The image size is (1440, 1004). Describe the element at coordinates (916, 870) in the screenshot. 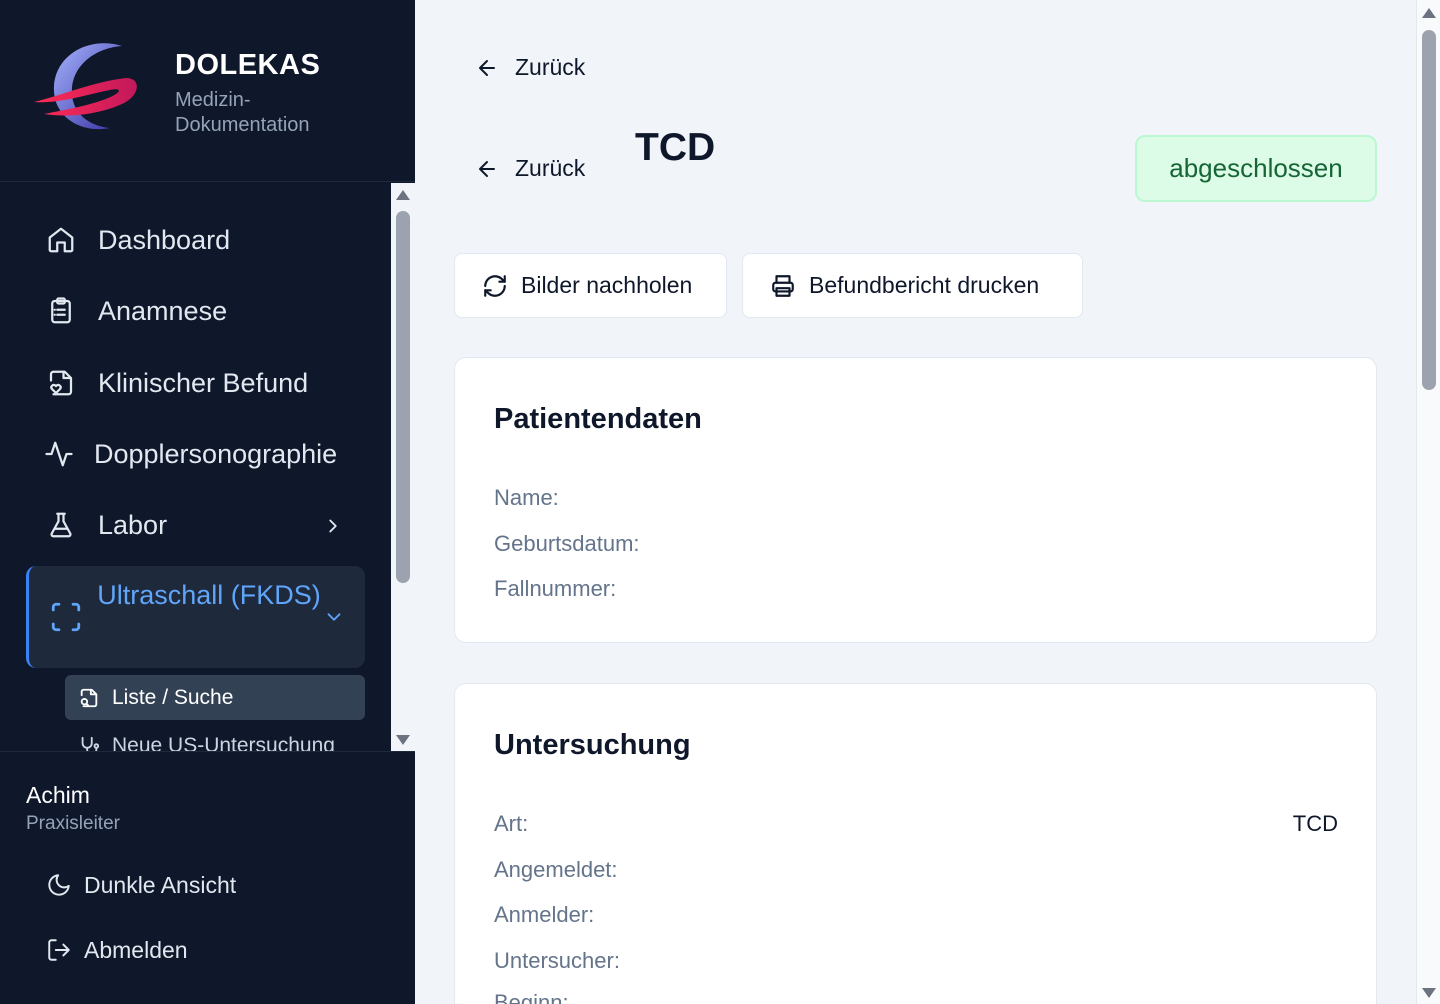

I see `exam-registered-row: Angemeldet:` at that location.